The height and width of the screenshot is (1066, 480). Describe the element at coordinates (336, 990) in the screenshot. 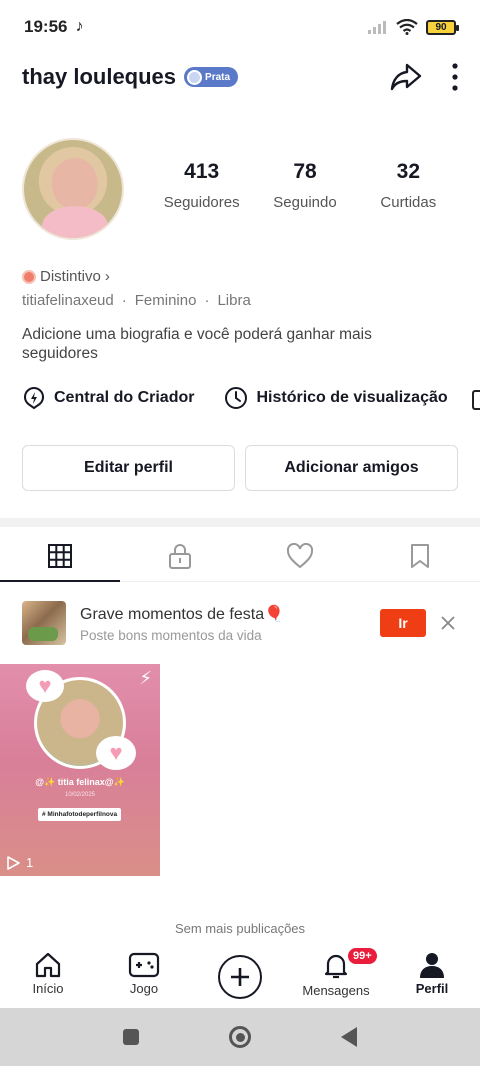

I see `nav-messages-label: Mensagens` at that location.